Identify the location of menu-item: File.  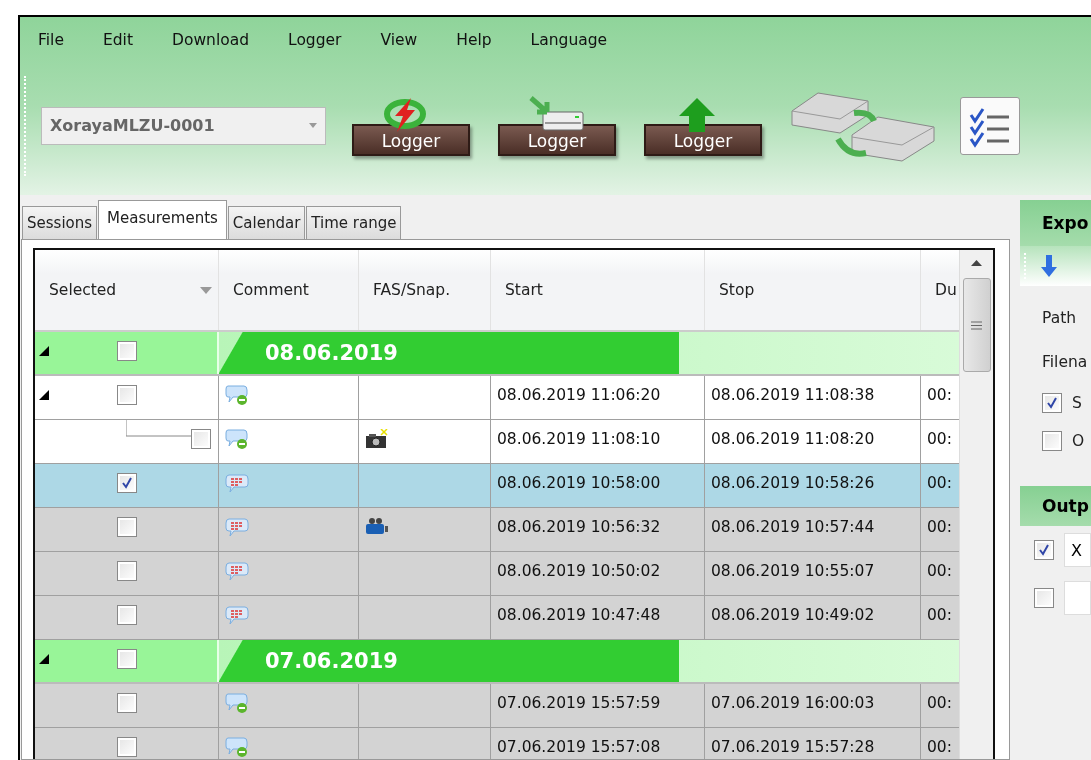
(51, 47).